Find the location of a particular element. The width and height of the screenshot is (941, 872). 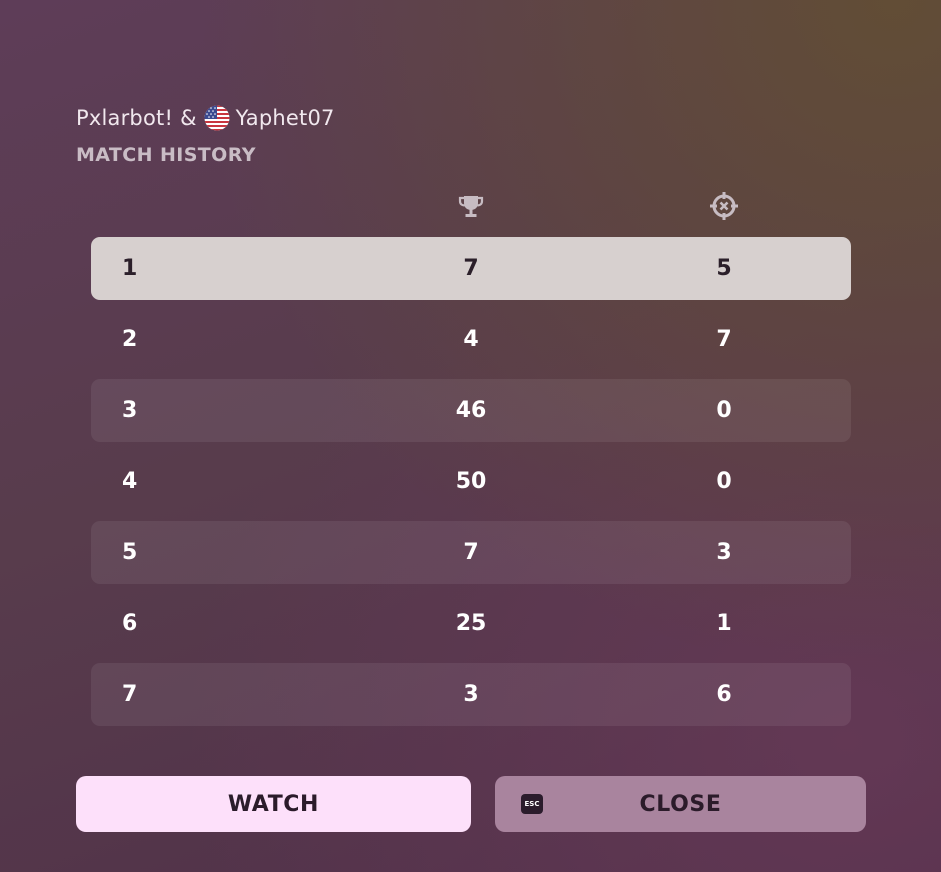

match-trophies: 25 is located at coordinates (471, 623).